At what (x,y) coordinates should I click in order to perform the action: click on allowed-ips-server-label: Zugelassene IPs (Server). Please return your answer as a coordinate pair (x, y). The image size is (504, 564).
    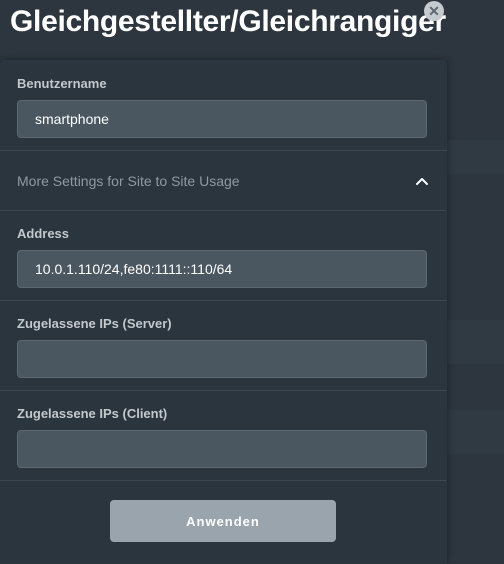
    Looking at the image, I should click on (94, 323).